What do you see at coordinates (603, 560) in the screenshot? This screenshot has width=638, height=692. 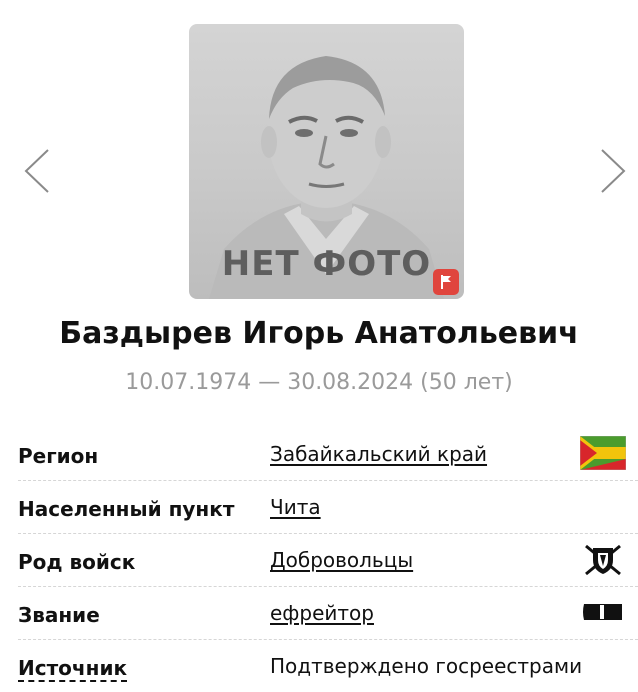 I see `volunteers-emblem-icon` at bounding box center [603, 560].